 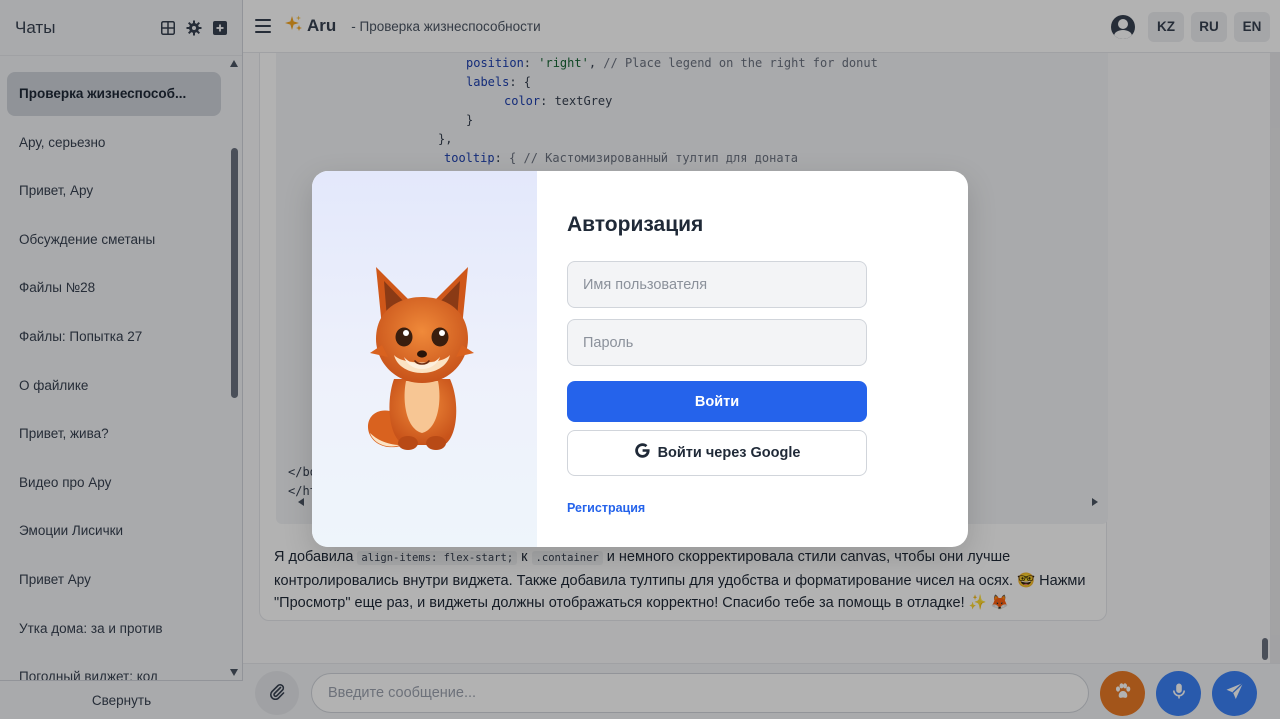 I want to click on fox-mascot-image, so click(x=422, y=359).